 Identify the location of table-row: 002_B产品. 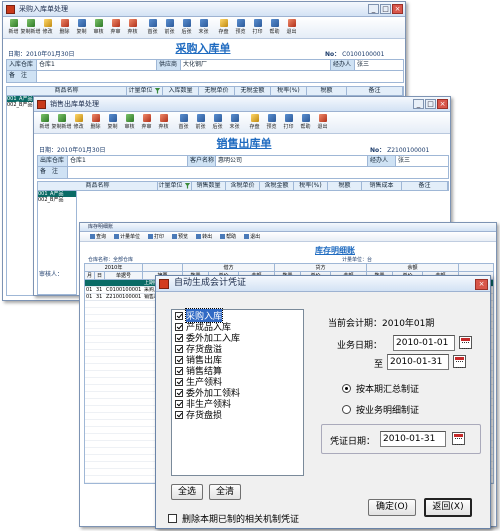
(57, 200).